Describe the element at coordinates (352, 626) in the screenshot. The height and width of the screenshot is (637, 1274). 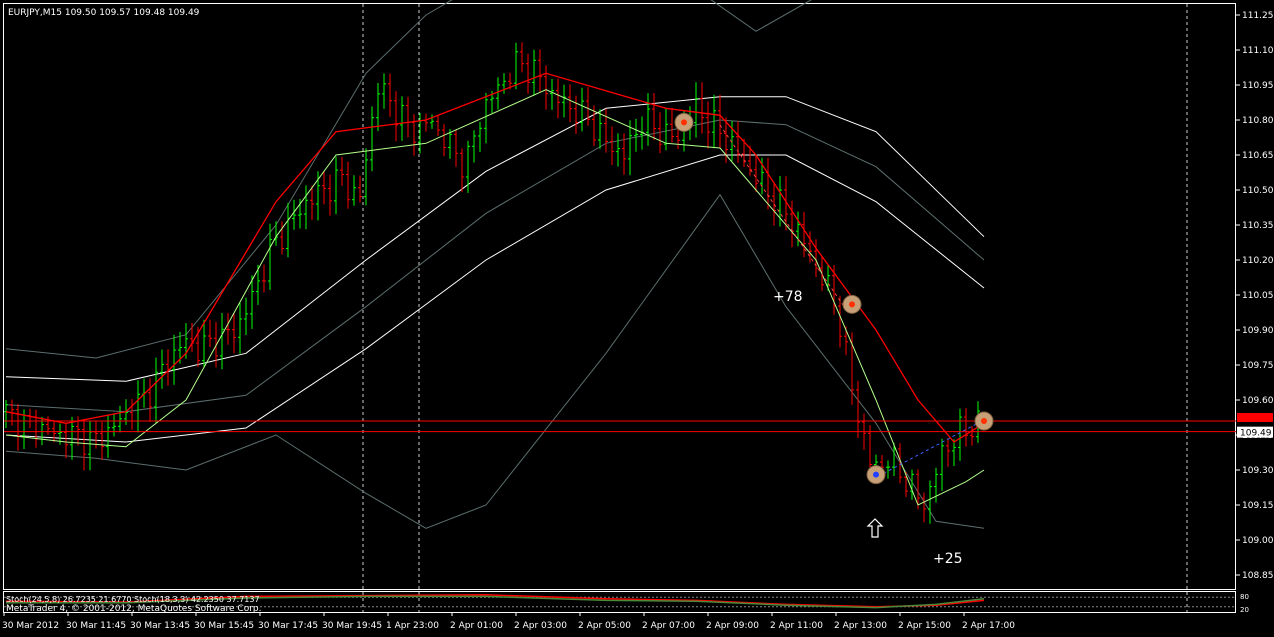
I see `time-tick-label: 30 Mar 19:45` at that location.